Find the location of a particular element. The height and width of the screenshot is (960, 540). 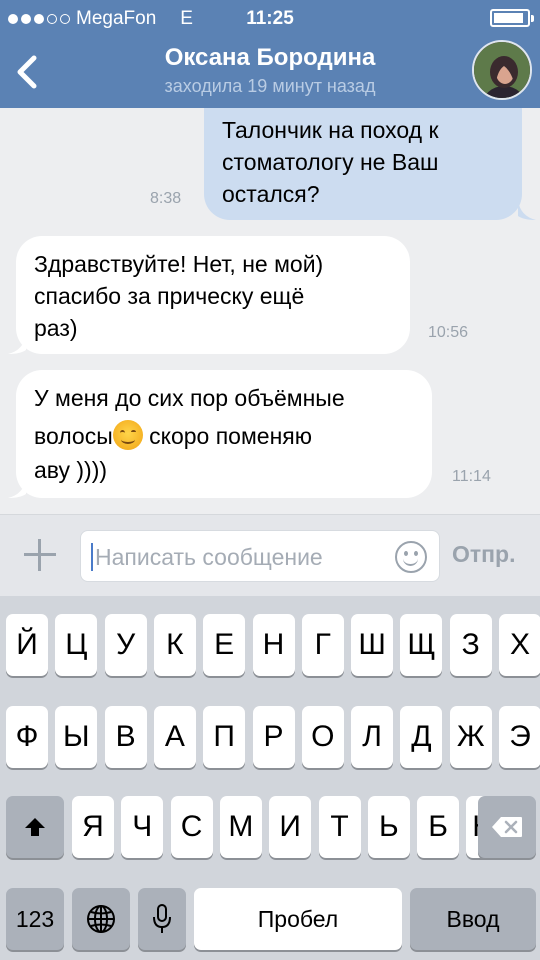

return-key: Ввод is located at coordinates (473, 919).